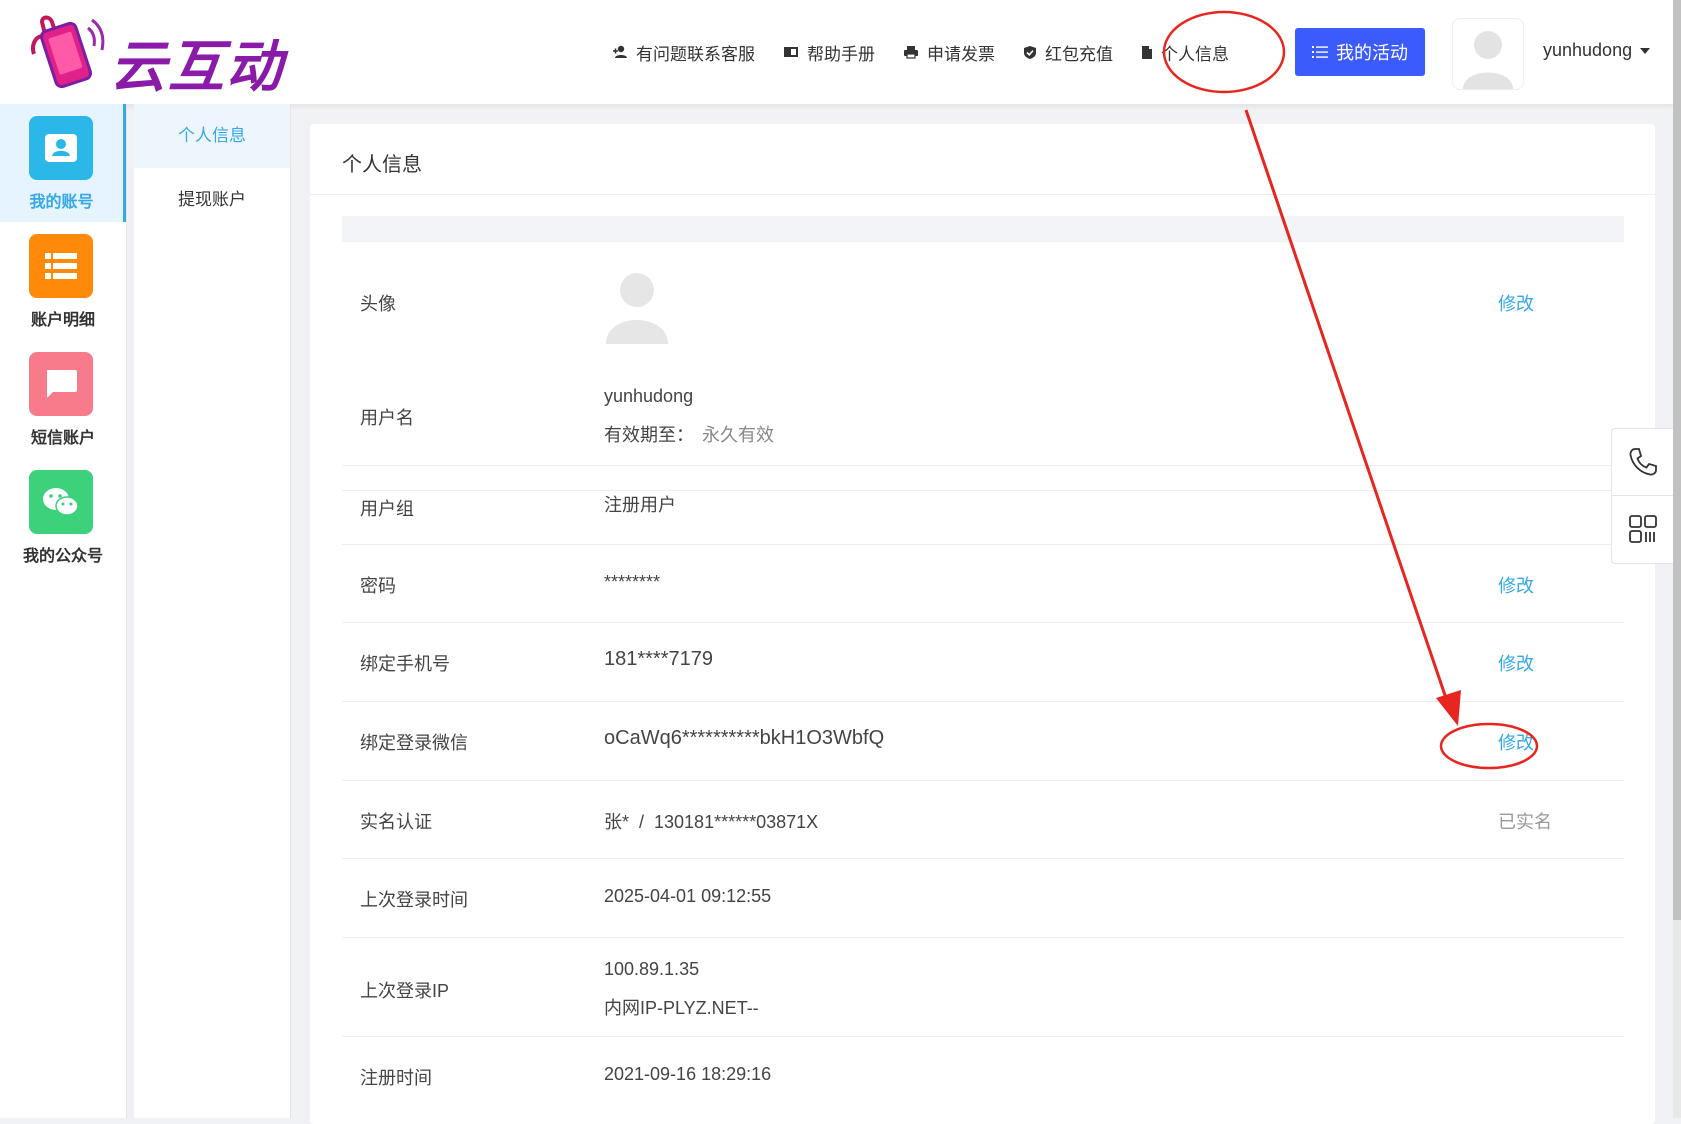 Image resolution: width=1681 pixels, height=1124 pixels. I want to click on row-last-login-time: 上次登录时间 2025-04-01 09:12:55, so click(983, 898).